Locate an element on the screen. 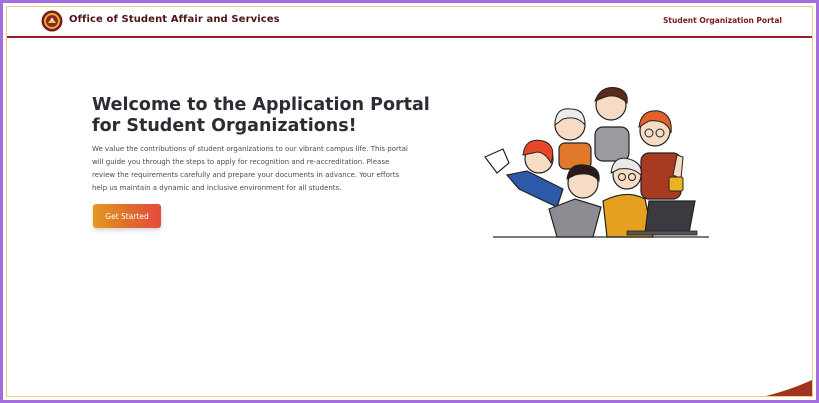 This screenshot has height=403, width=819. university-seal-icon is located at coordinates (52, 21).